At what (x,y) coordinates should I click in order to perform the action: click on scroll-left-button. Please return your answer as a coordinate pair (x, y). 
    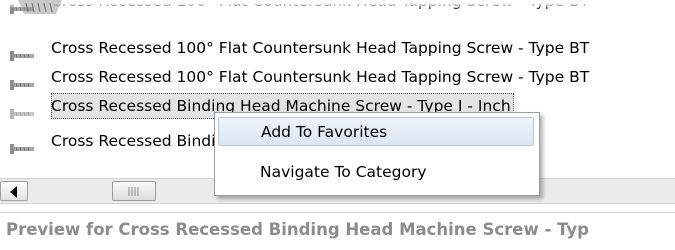
    Looking at the image, I should click on (14, 191).